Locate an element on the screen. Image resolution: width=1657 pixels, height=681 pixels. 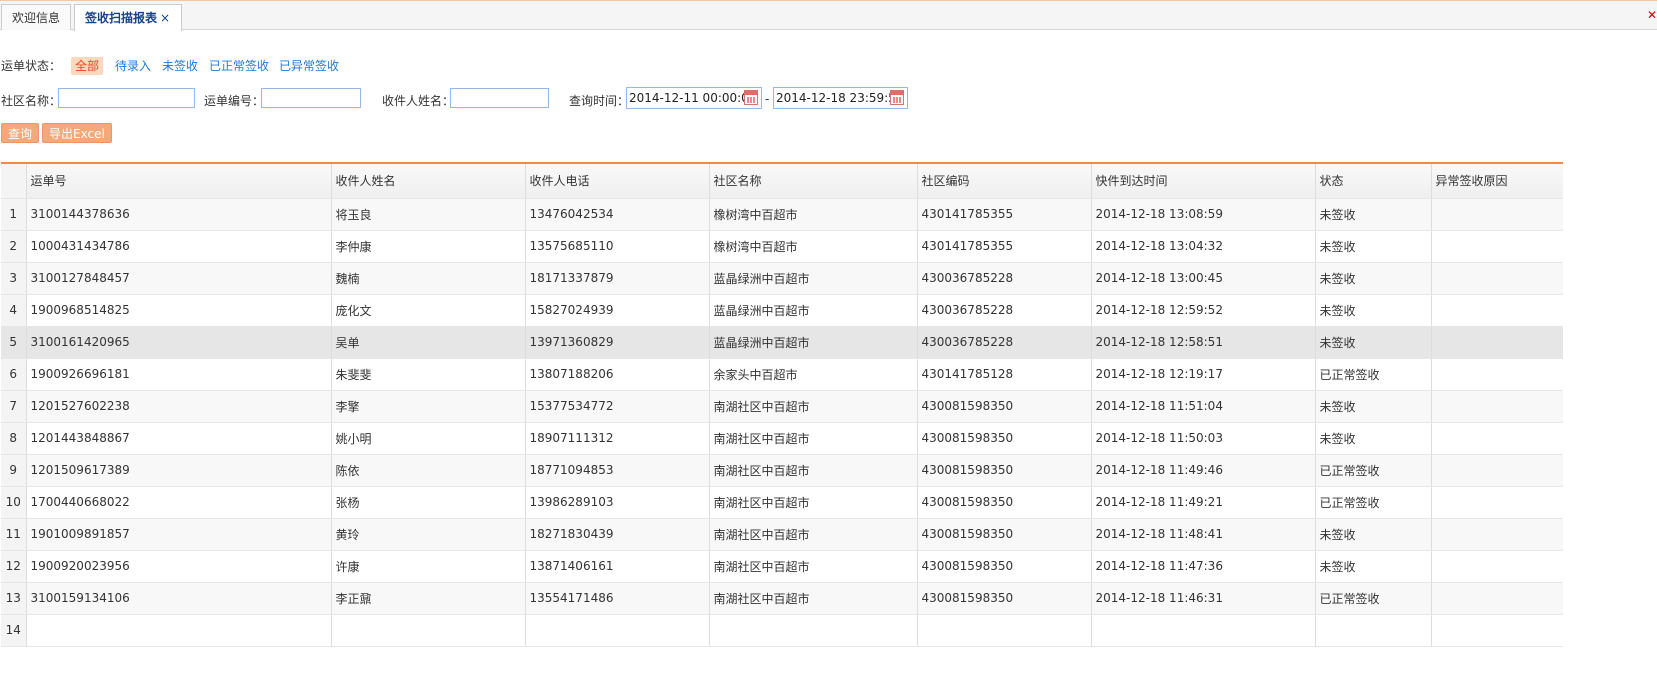
waybill-input is located at coordinates (311, 98).